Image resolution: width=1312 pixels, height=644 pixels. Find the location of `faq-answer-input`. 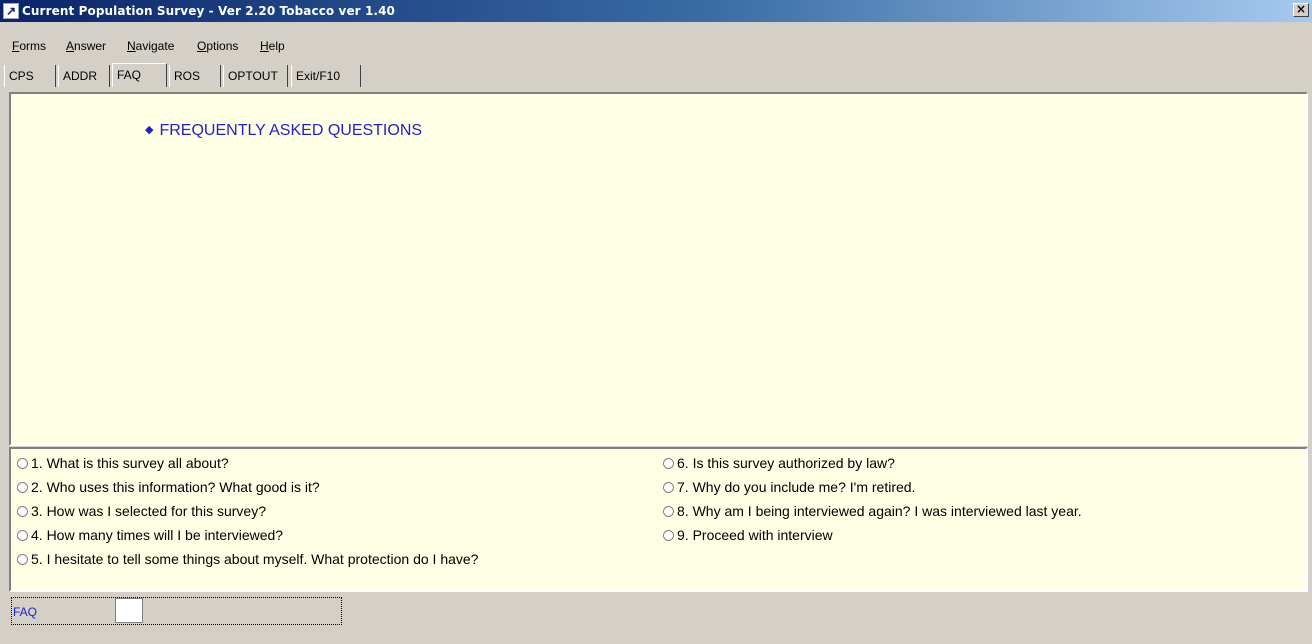

faq-answer-input is located at coordinates (129, 610).